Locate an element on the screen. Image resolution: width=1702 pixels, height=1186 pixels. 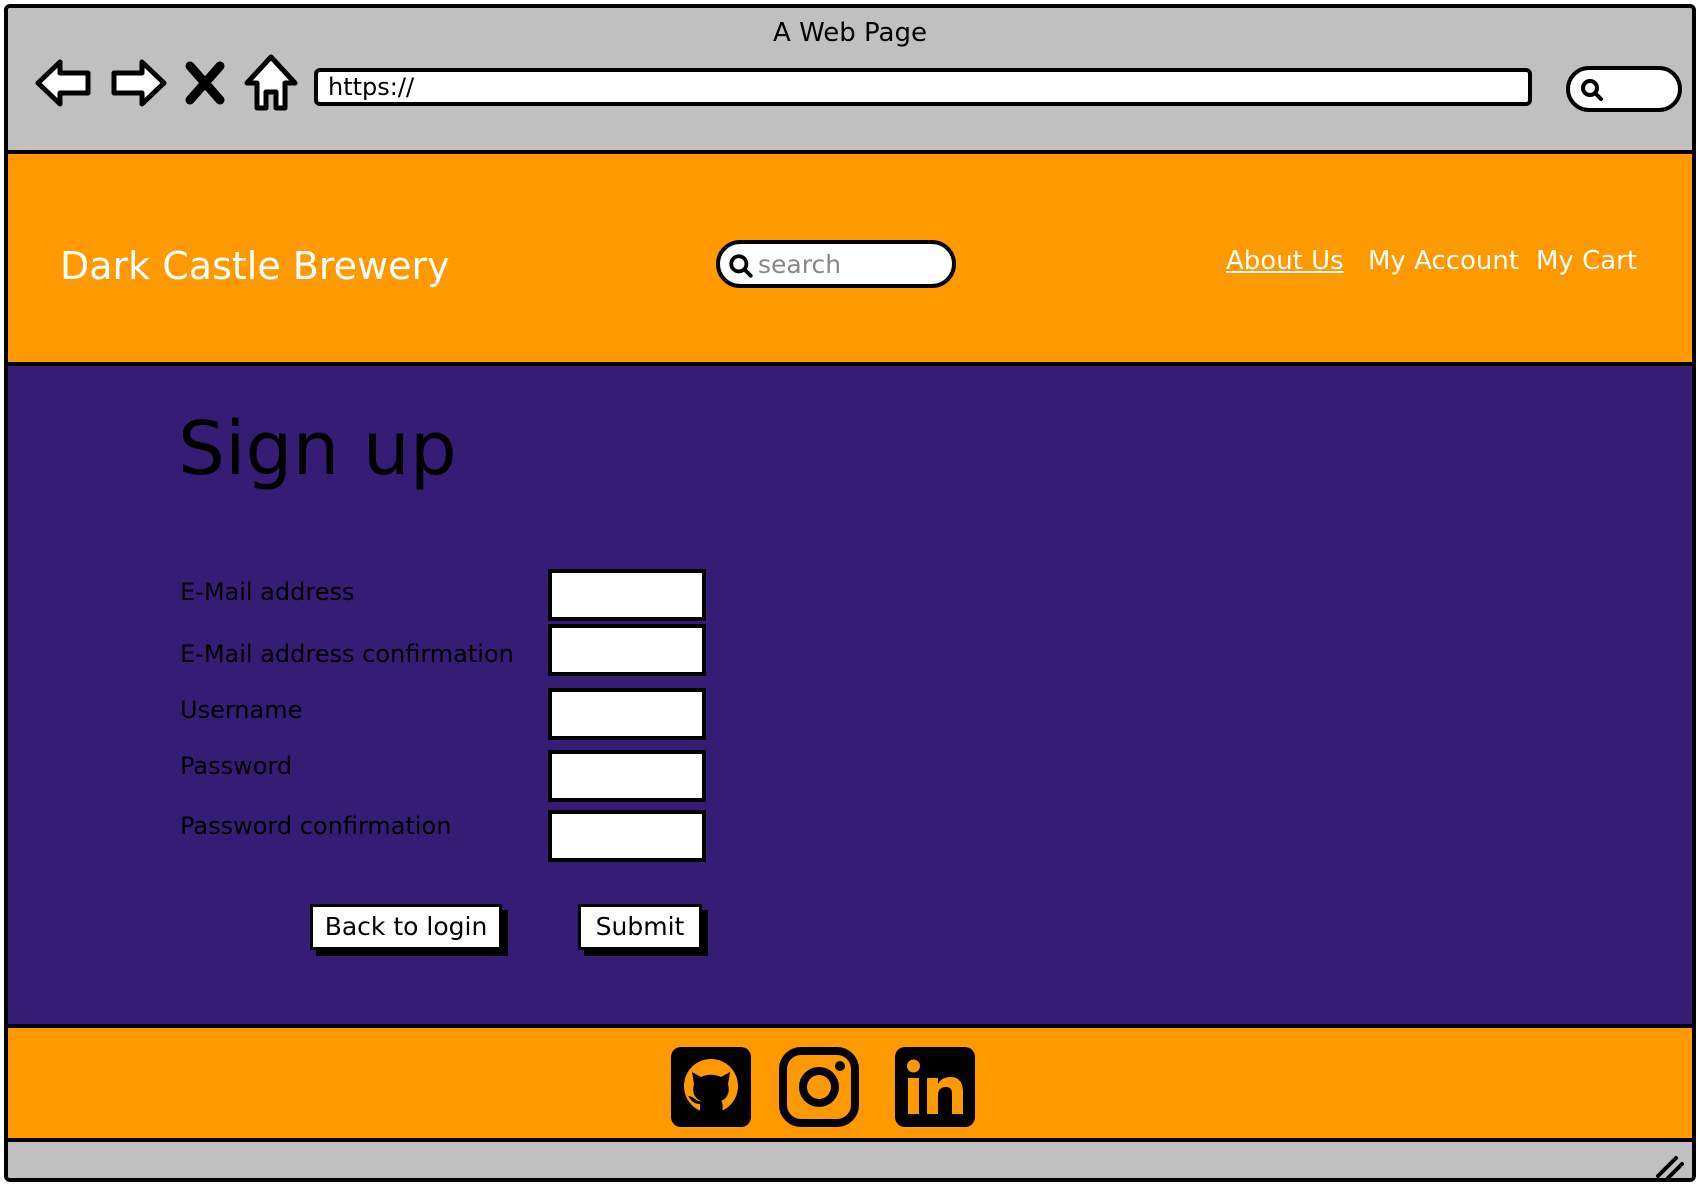
password-label: Password is located at coordinates (236, 766).